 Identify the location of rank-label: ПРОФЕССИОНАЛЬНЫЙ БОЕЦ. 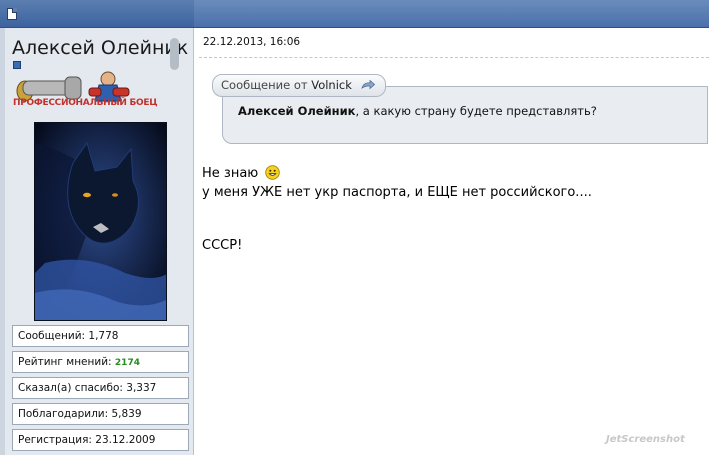
(85, 103).